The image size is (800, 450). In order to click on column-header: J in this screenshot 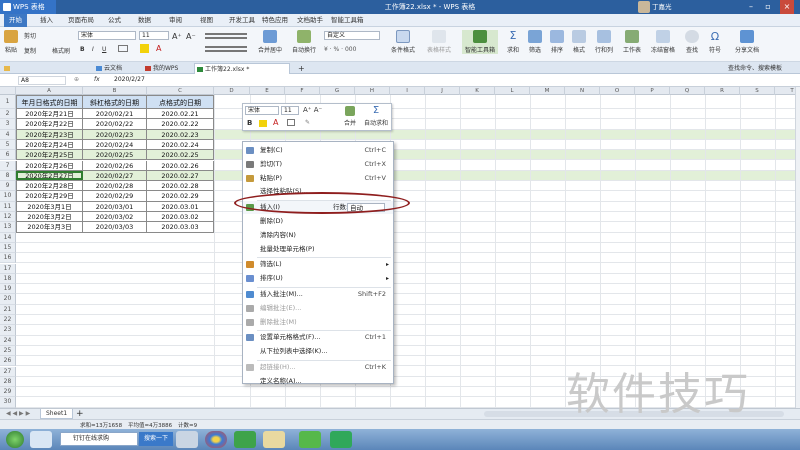, I will do `click(442, 91)`.